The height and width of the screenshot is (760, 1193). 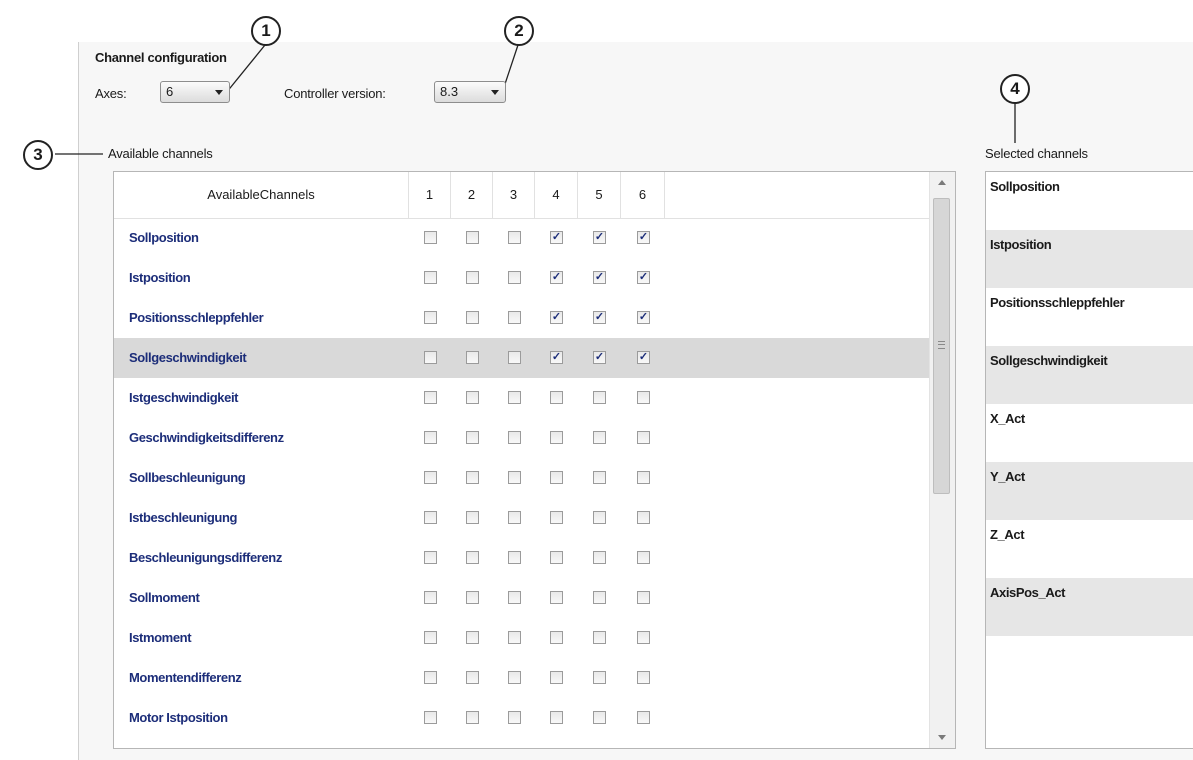 What do you see at coordinates (1089, 259) in the screenshot?
I see `selected-channel-item: Istposition` at bounding box center [1089, 259].